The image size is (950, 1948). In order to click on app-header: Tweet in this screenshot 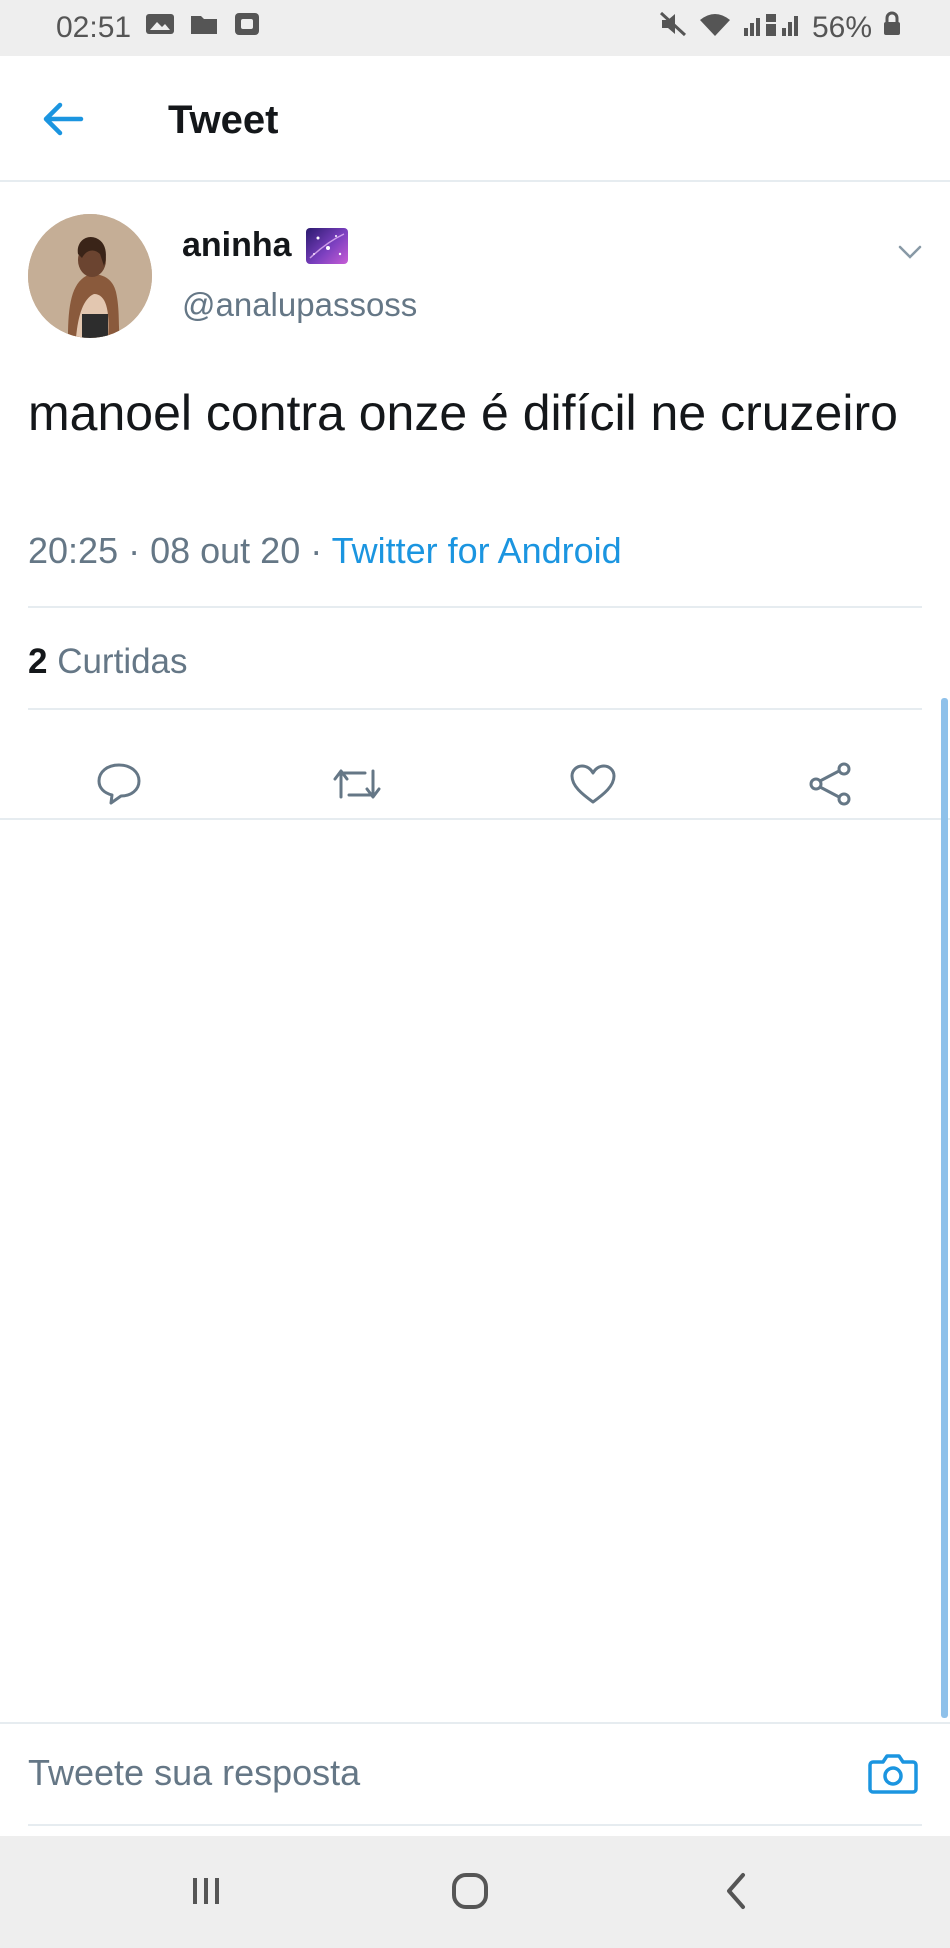, I will do `click(475, 119)`.